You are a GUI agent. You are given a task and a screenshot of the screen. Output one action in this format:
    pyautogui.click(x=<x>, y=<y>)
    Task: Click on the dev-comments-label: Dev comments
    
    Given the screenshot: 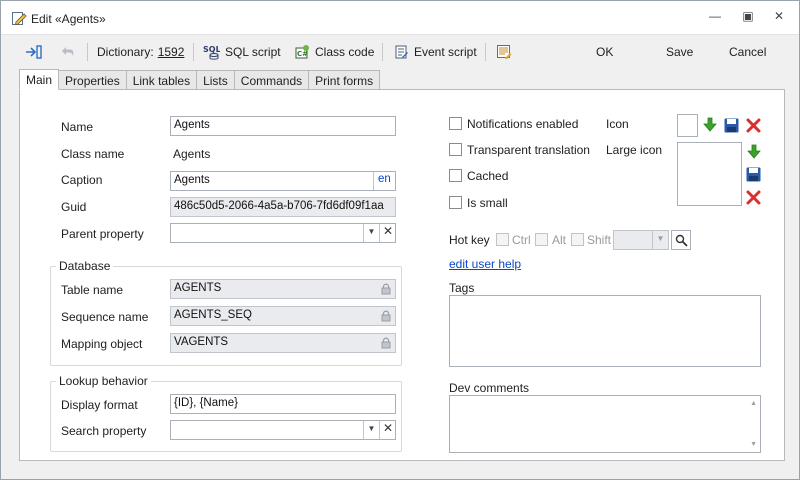 What is the action you would take?
    pyautogui.click(x=489, y=388)
    